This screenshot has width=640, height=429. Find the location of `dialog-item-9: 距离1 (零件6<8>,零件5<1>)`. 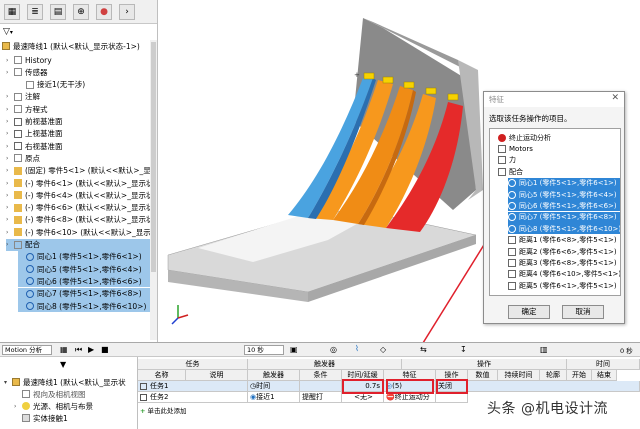

dialog-item-9: 距离1 (零件6<8>,零件5<1>) is located at coordinates (562, 240).